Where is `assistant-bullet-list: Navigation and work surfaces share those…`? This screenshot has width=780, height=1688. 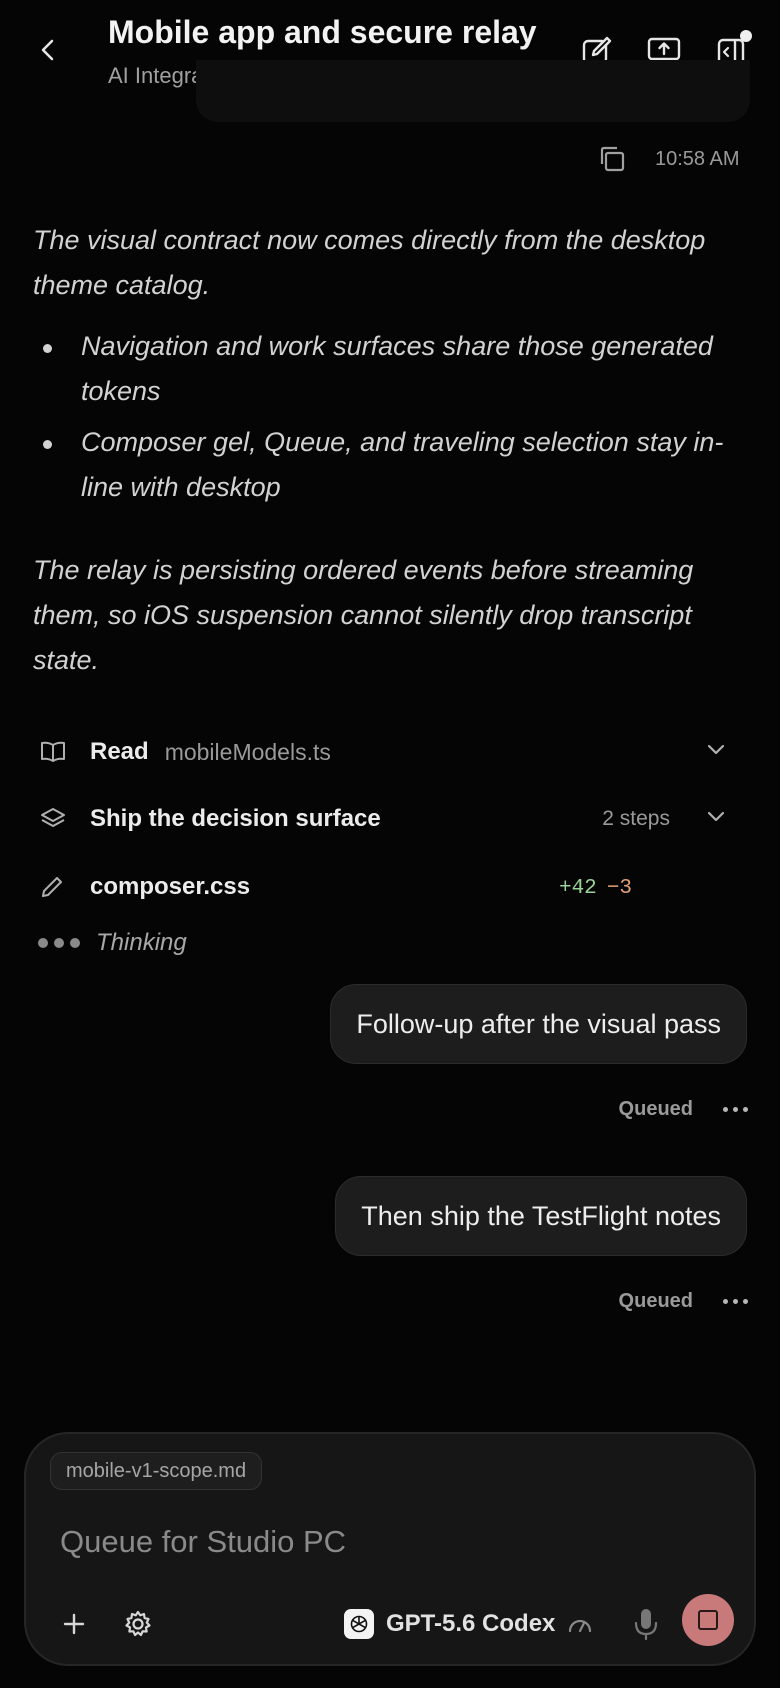 assistant-bullet-list: Navigation and work surfaces share those… is located at coordinates (393, 420).